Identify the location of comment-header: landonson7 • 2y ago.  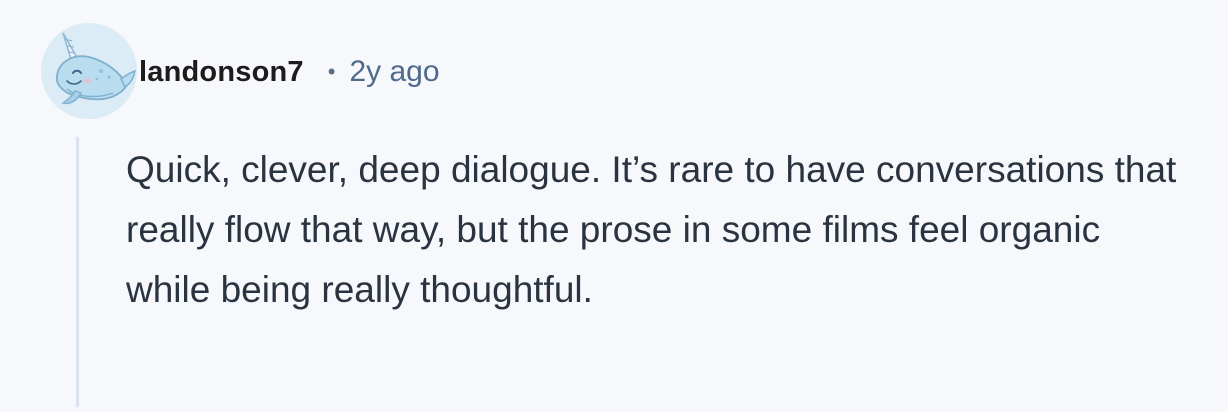
(289, 72).